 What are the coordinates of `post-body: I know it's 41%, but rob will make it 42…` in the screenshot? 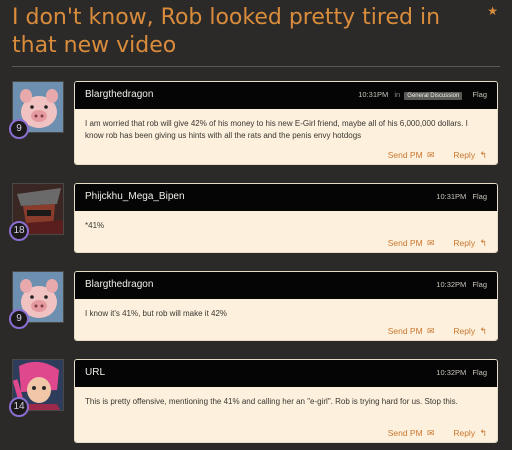 It's located at (286, 319).